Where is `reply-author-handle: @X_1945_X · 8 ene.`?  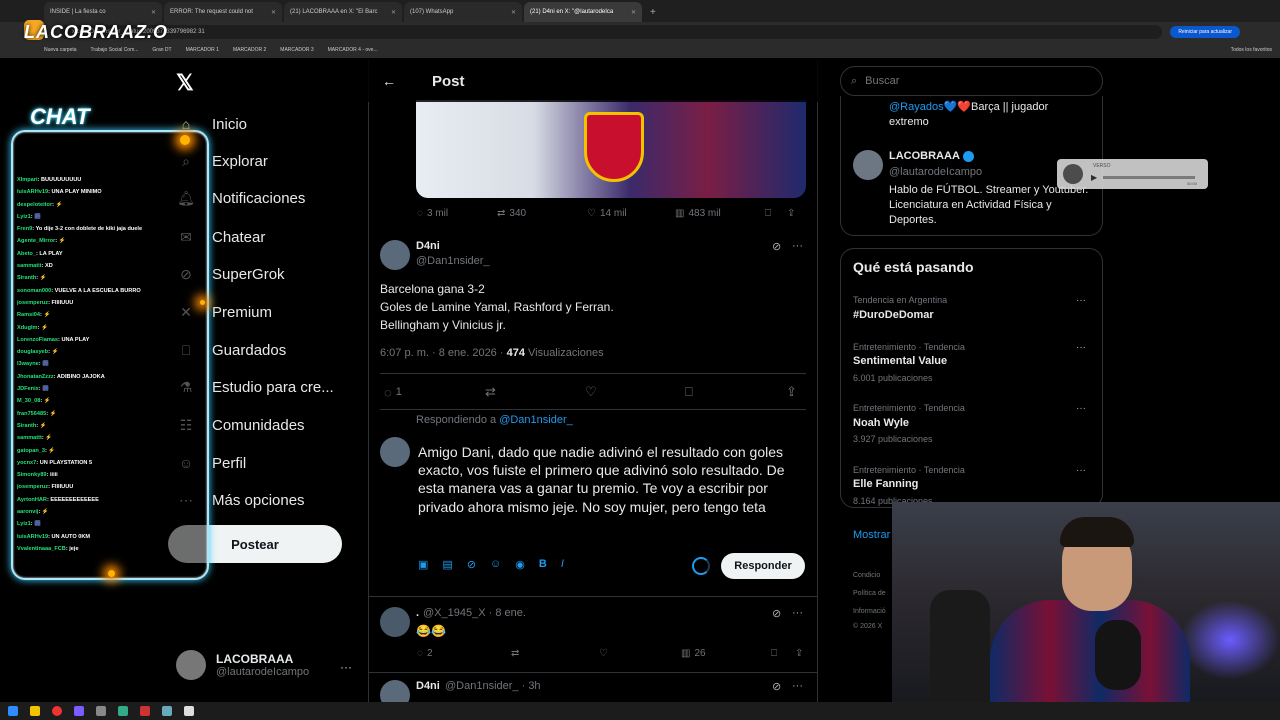 reply-author-handle: @X_1945_X · 8 ene. is located at coordinates (474, 613).